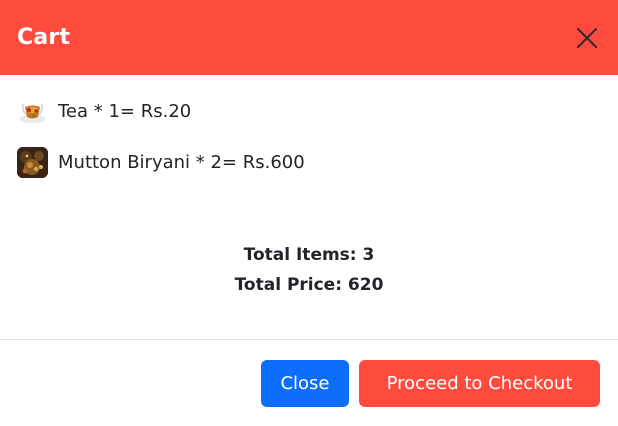 The height and width of the screenshot is (426, 618). Describe the element at coordinates (181, 162) in the screenshot. I see `cart-item-text: Mutton Biryani * 2= Rs.600` at that location.